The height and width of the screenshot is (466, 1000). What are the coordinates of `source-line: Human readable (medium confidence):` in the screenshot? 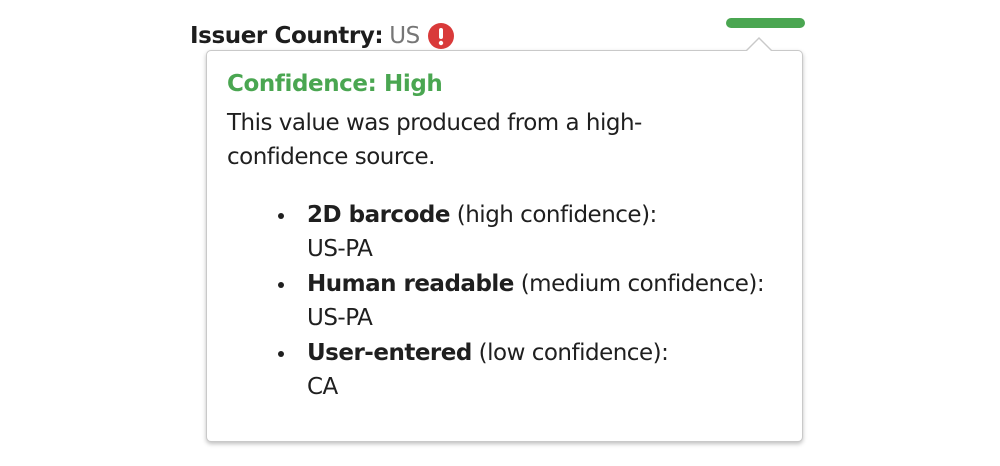 It's located at (536, 284).